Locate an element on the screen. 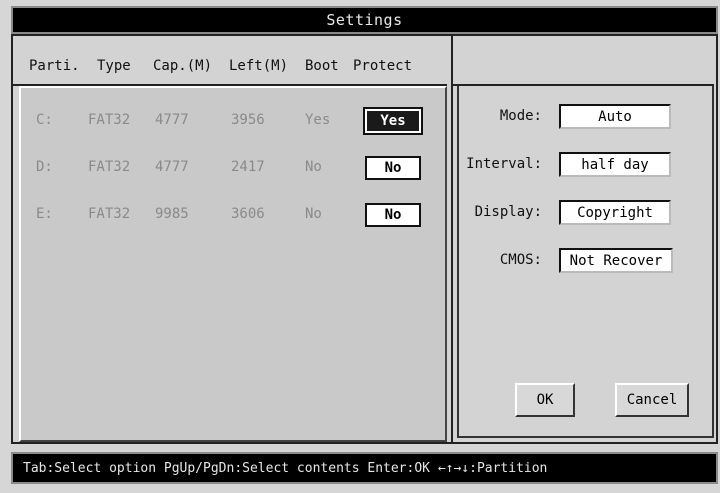  header-boot: Boot is located at coordinates (322, 66).